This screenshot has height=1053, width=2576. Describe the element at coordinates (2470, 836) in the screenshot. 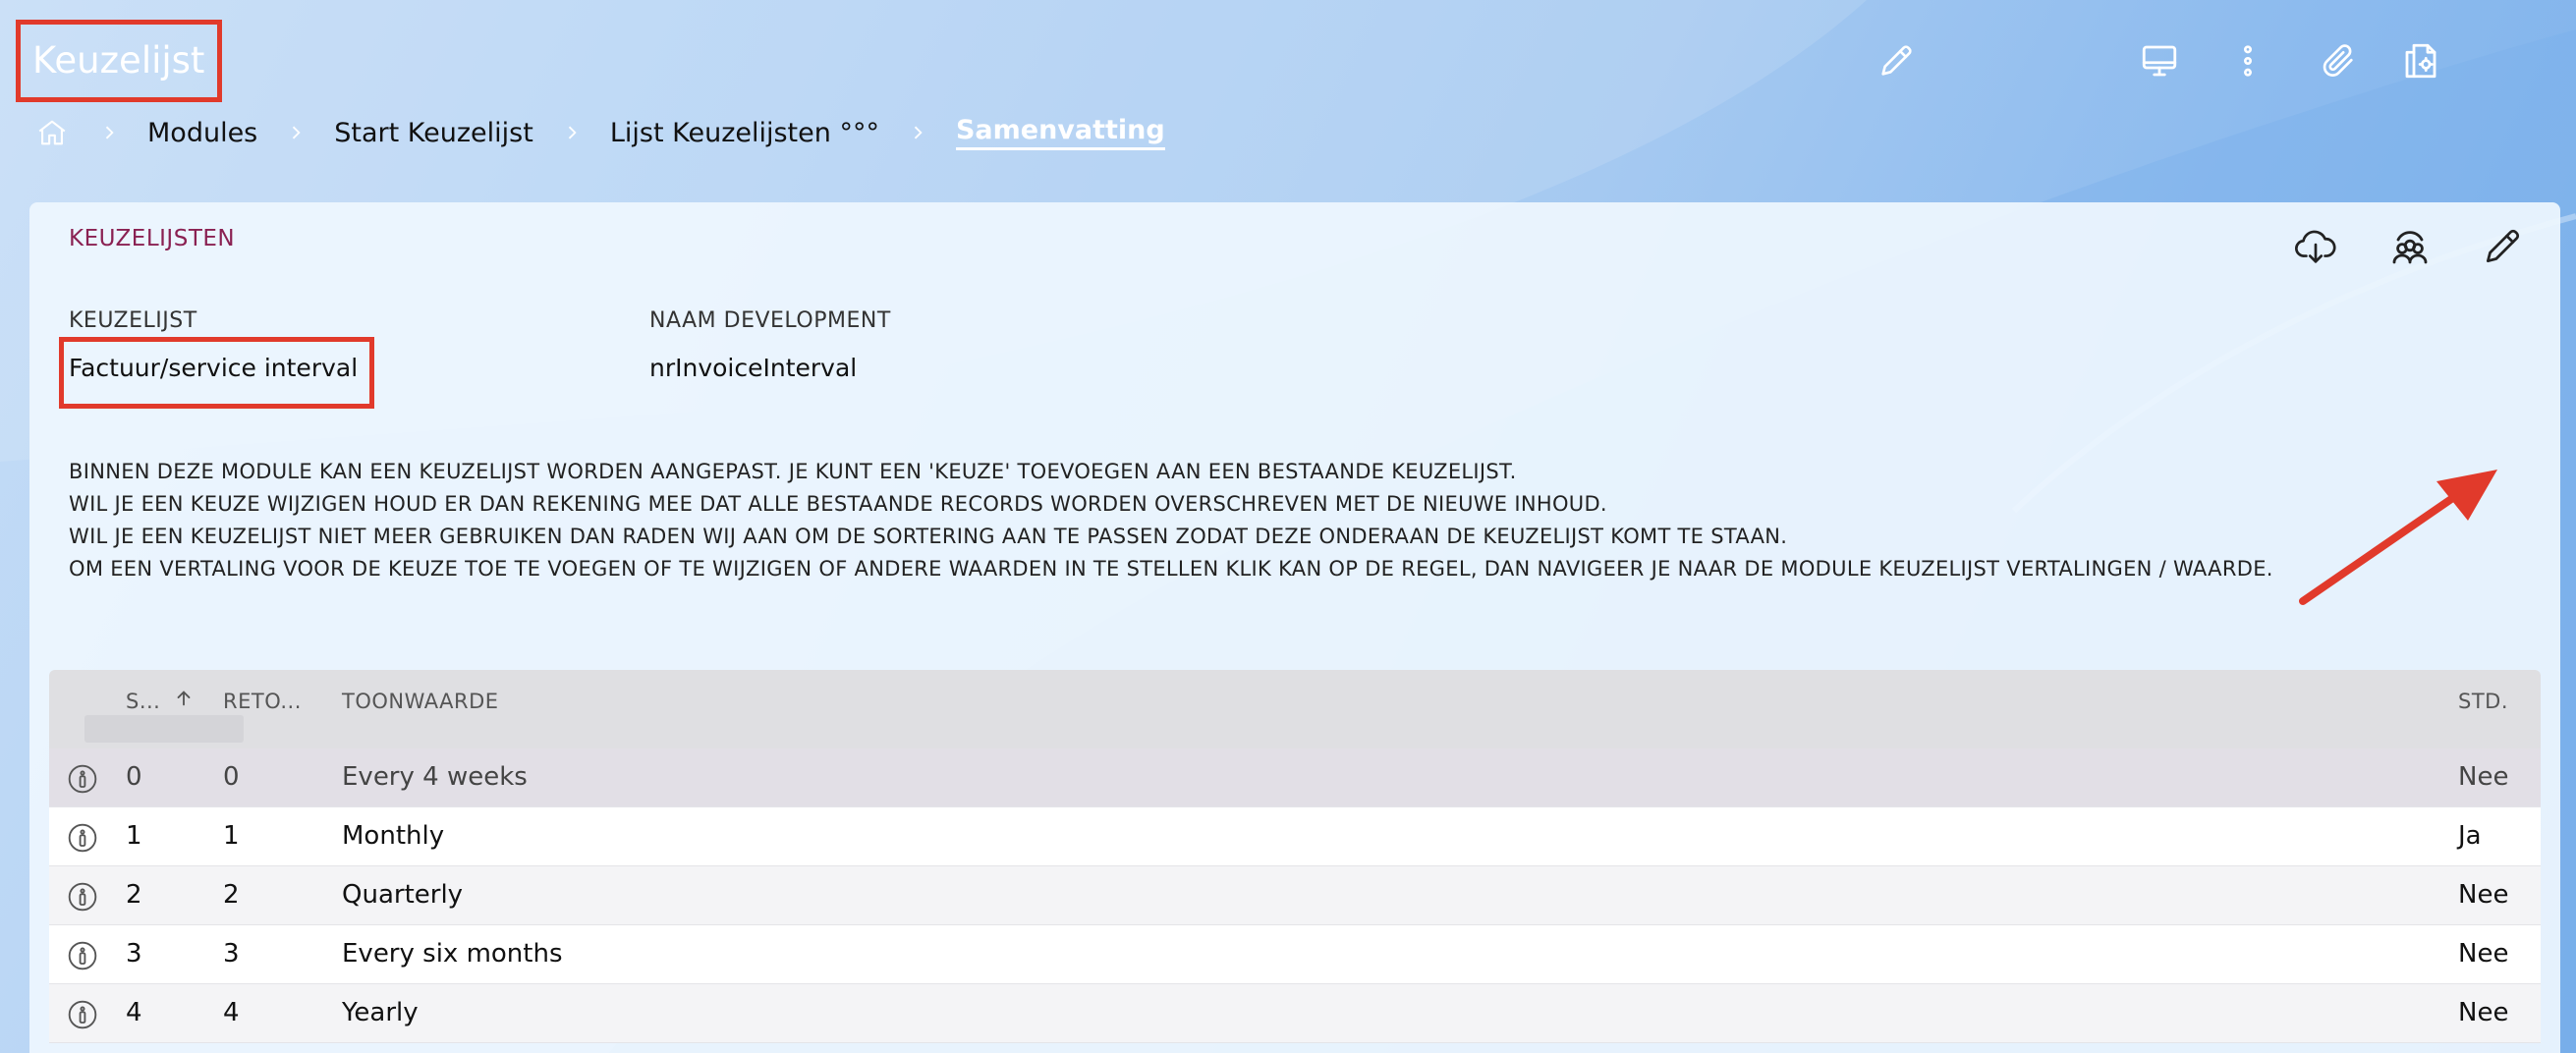

I see `cell-std: Ja` at that location.